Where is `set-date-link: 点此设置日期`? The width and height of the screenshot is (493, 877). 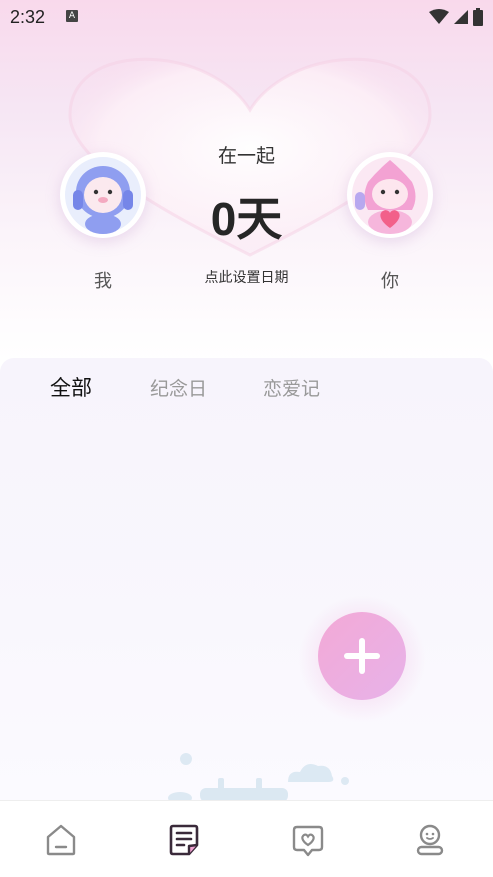 set-date-link: 点此设置日期 is located at coordinates (246, 277).